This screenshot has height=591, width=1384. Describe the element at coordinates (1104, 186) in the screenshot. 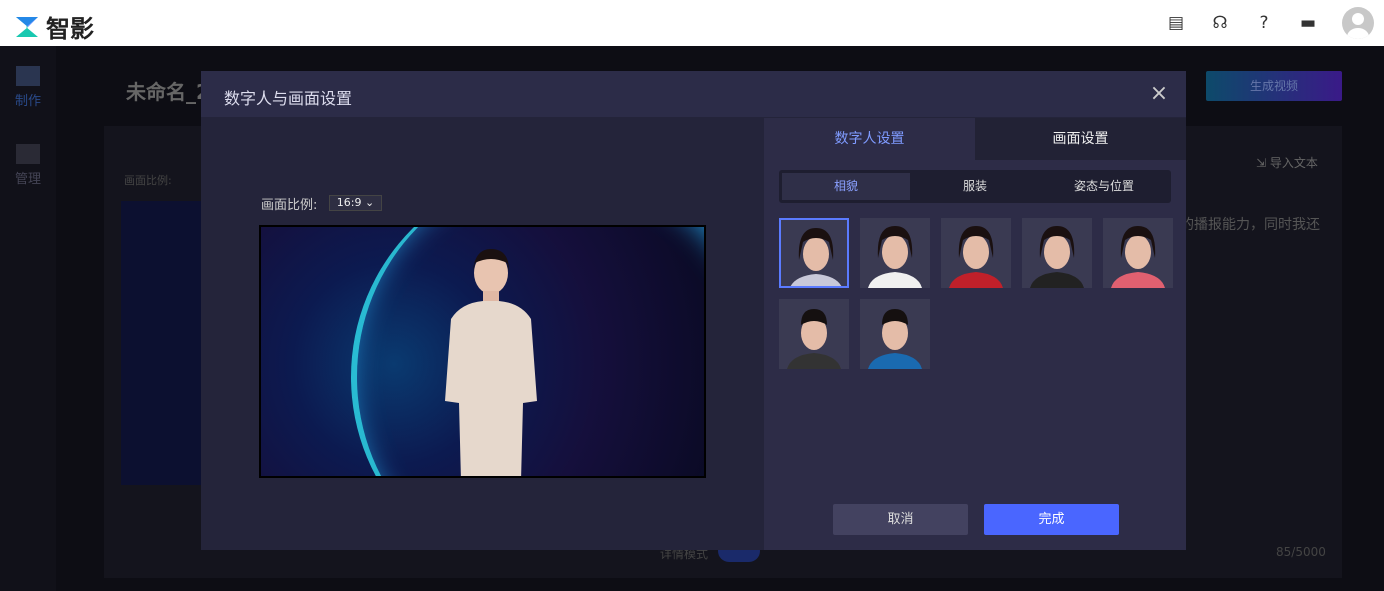

I see `subtab-pose: 姿态与位置` at that location.